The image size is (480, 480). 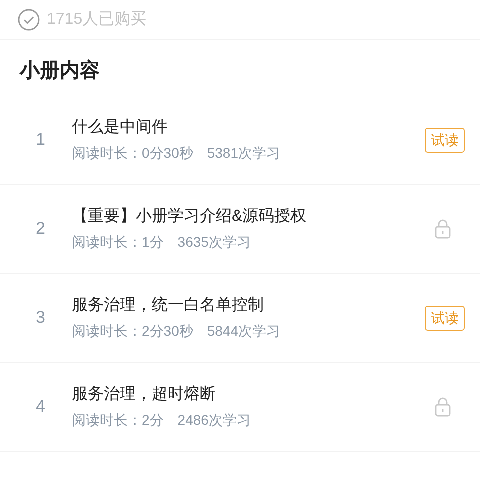 I want to click on learner-count: 5381次学习, so click(x=244, y=153).